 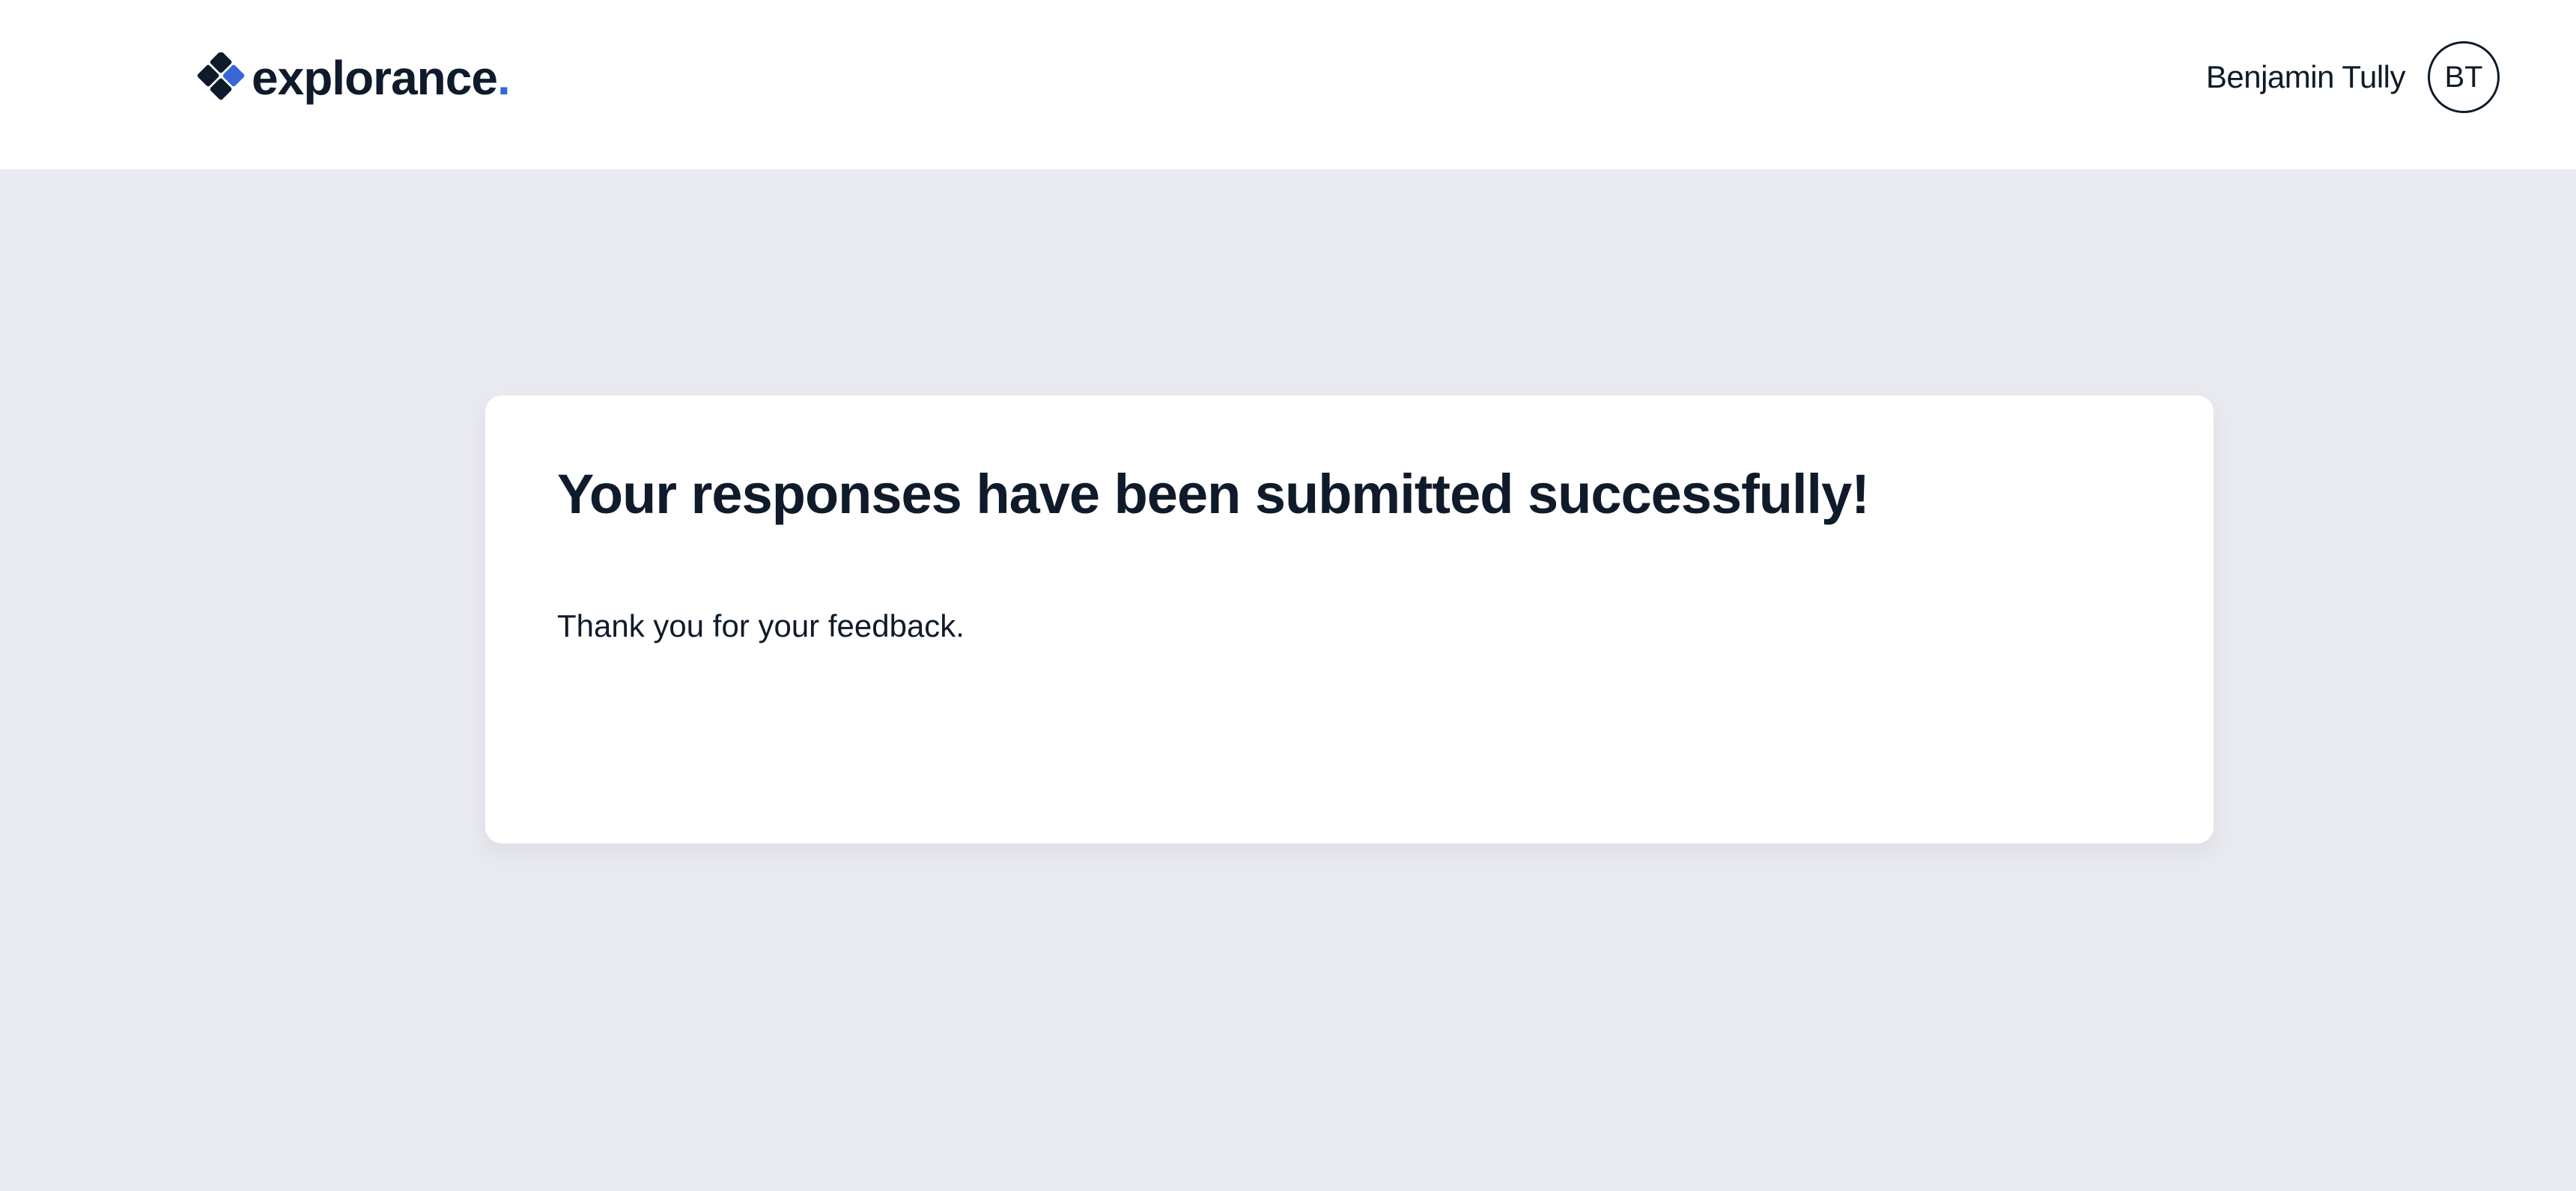 What do you see at coordinates (761, 625) in the screenshot?
I see `confirmation-message: Thank you for your feedback.` at bounding box center [761, 625].